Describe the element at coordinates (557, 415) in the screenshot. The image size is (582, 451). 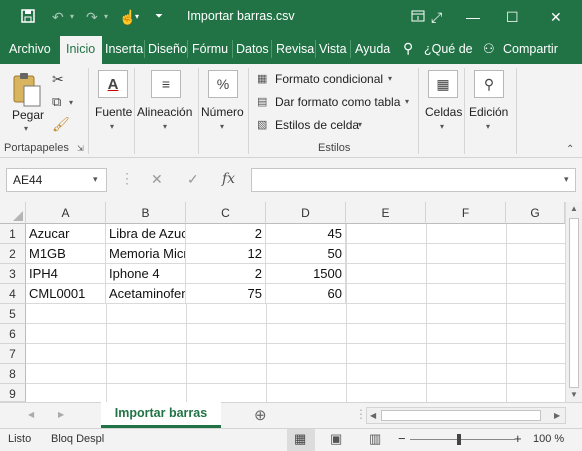
I see `scroll-right-icon: ▶` at that location.